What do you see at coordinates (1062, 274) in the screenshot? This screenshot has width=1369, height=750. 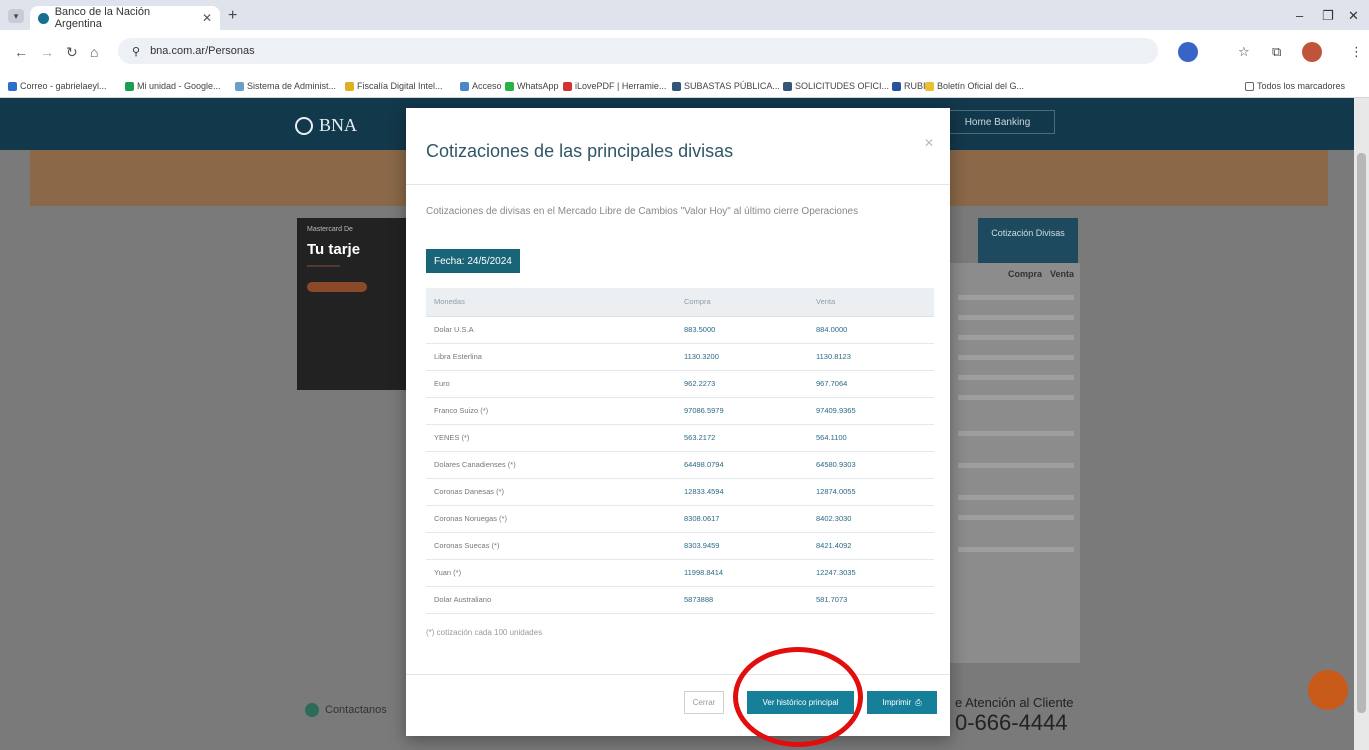 I see `side-venta-header: Venta` at bounding box center [1062, 274].